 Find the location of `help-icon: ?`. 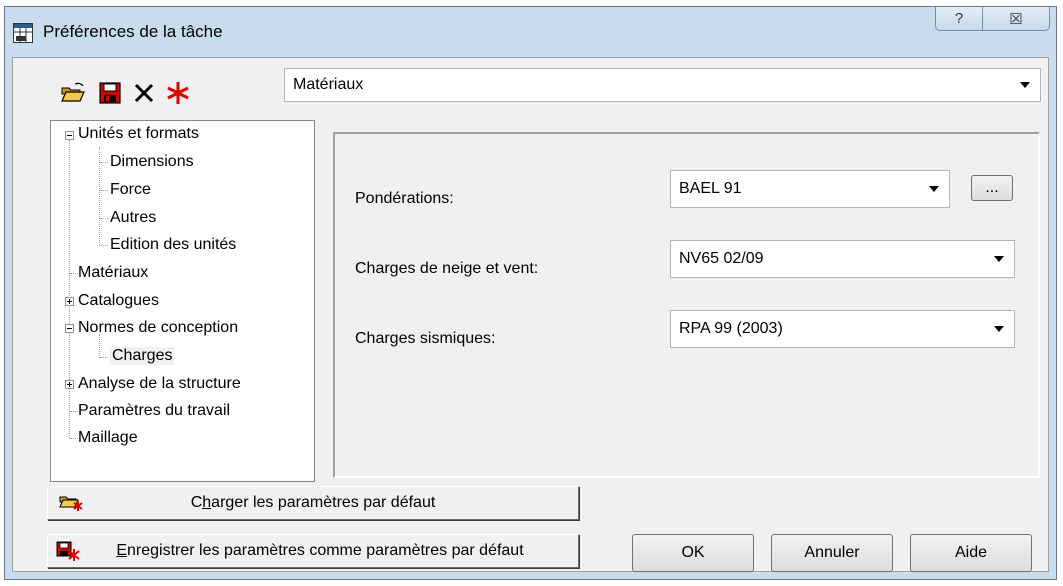

help-icon: ? is located at coordinates (959, 18).